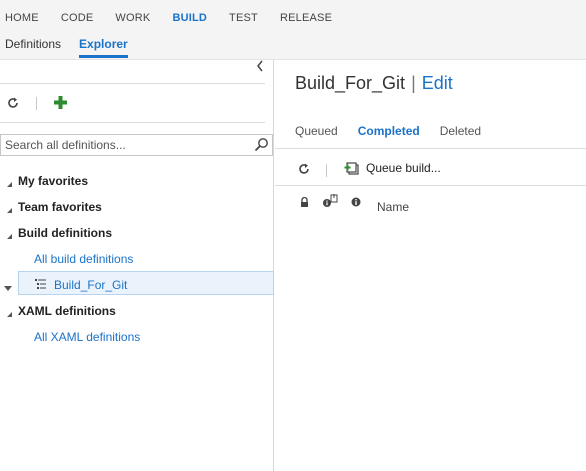  What do you see at coordinates (8, 288) in the screenshot?
I see `tree-collapse-icon` at bounding box center [8, 288].